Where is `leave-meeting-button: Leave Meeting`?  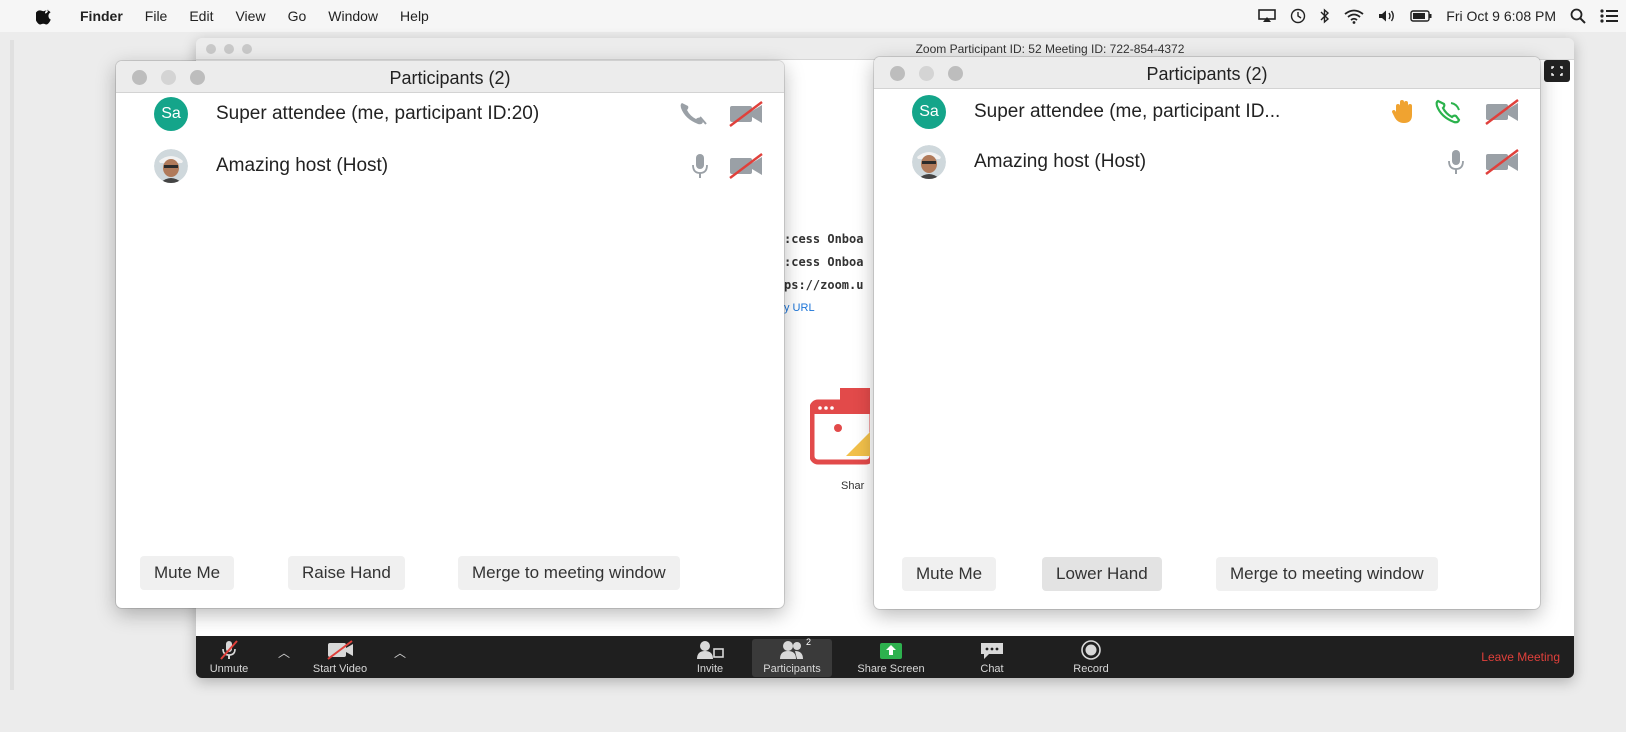
leave-meeting-button: Leave Meeting is located at coordinates (1520, 657).